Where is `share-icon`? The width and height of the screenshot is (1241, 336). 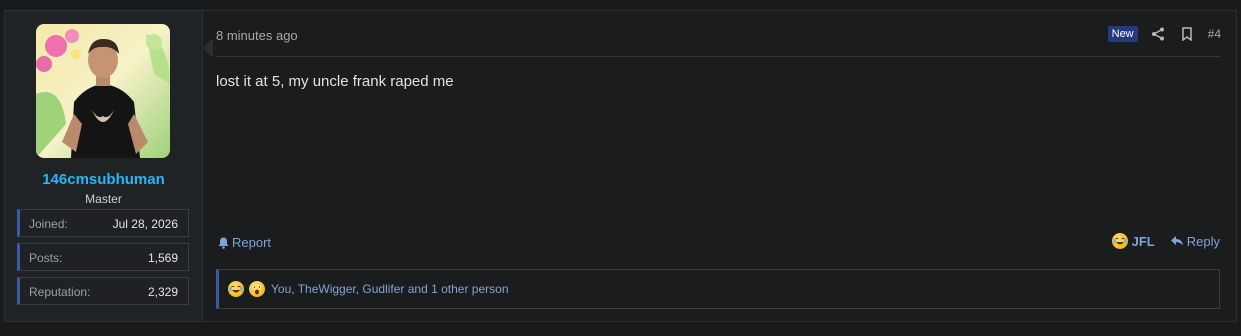
share-icon is located at coordinates (1158, 34).